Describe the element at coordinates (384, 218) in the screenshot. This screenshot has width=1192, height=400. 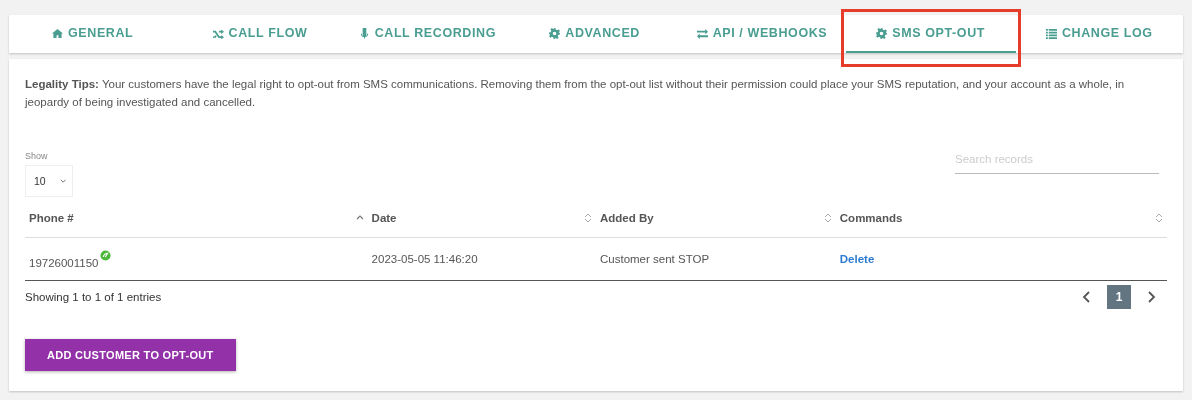
I see `column-header: Date` at that location.